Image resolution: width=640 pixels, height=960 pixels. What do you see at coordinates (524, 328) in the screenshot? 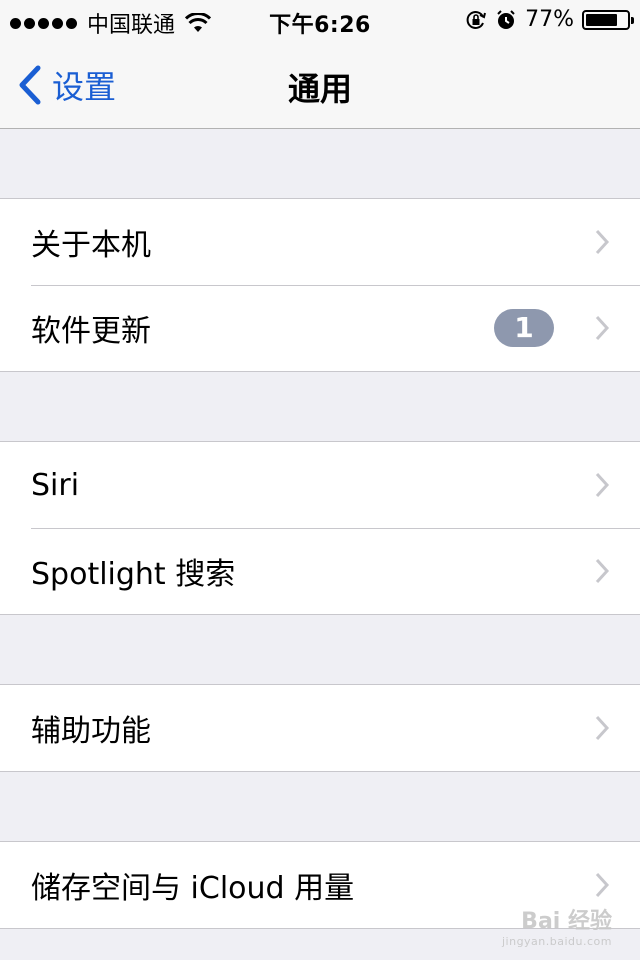
I see `update-count-badge: 1` at bounding box center [524, 328].